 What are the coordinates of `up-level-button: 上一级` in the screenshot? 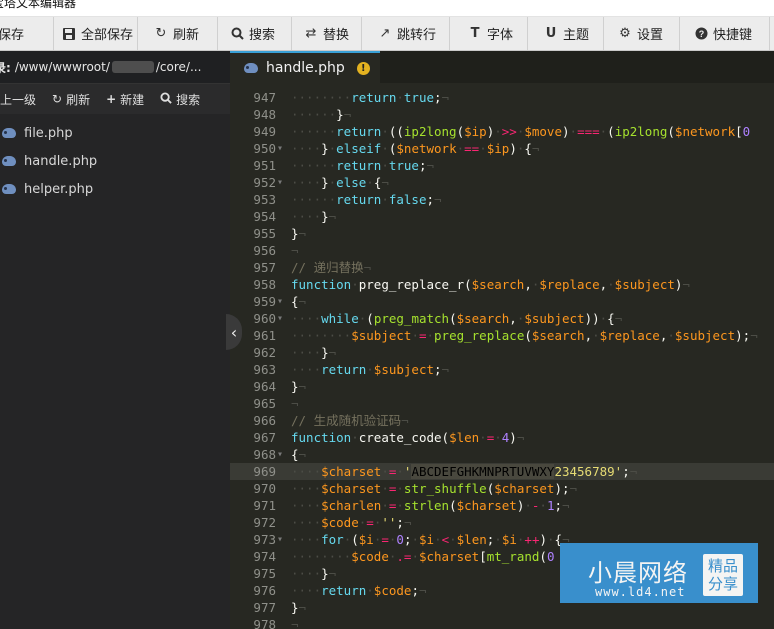 It's located at (22, 99).